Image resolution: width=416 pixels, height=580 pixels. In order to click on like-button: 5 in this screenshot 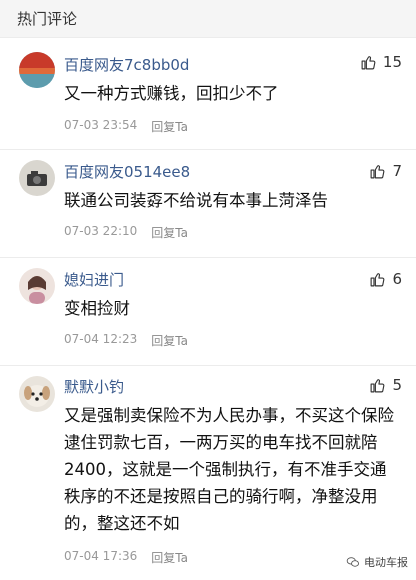, I will do `click(385, 385)`.